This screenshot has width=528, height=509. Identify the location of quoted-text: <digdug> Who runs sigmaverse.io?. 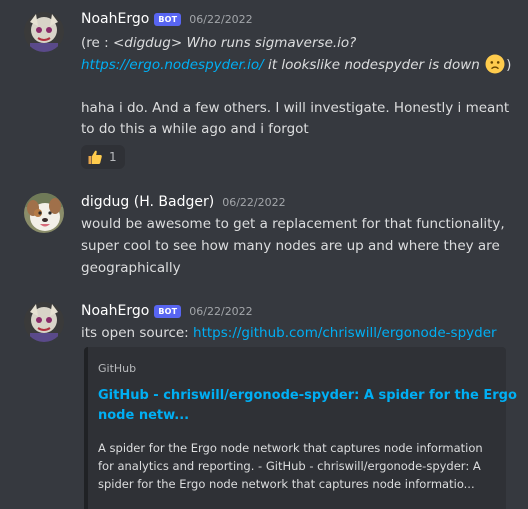
(234, 43).